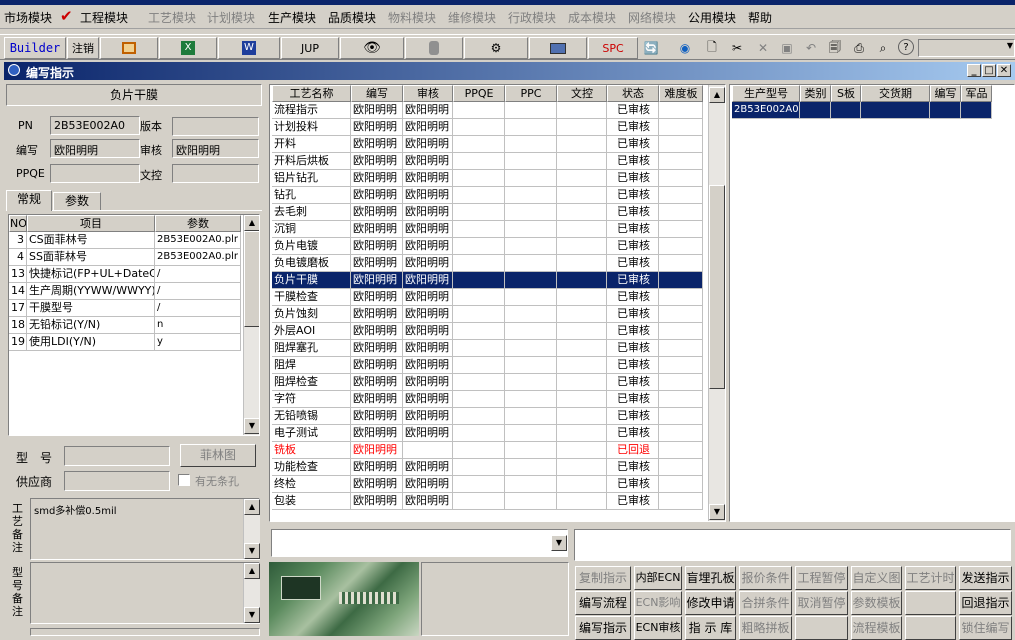 Image resolution: width=1015 pixels, height=640 pixels. What do you see at coordinates (821, 603) in the screenshot?
I see `action-button-1-4: 取消暂停` at bounding box center [821, 603].